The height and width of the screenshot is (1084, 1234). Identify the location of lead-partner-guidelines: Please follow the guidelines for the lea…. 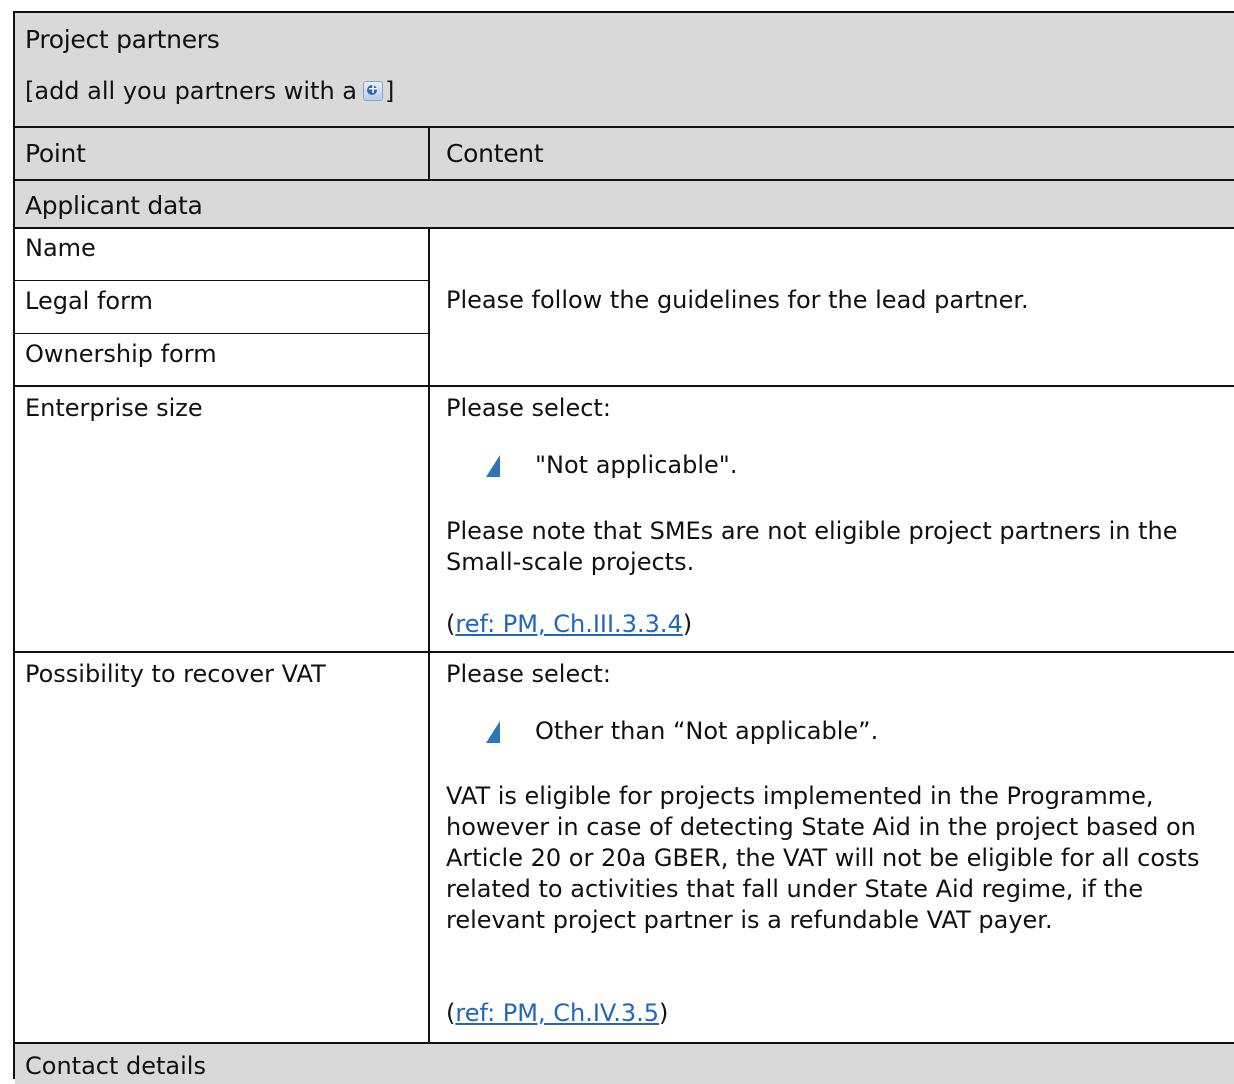
(737, 300).